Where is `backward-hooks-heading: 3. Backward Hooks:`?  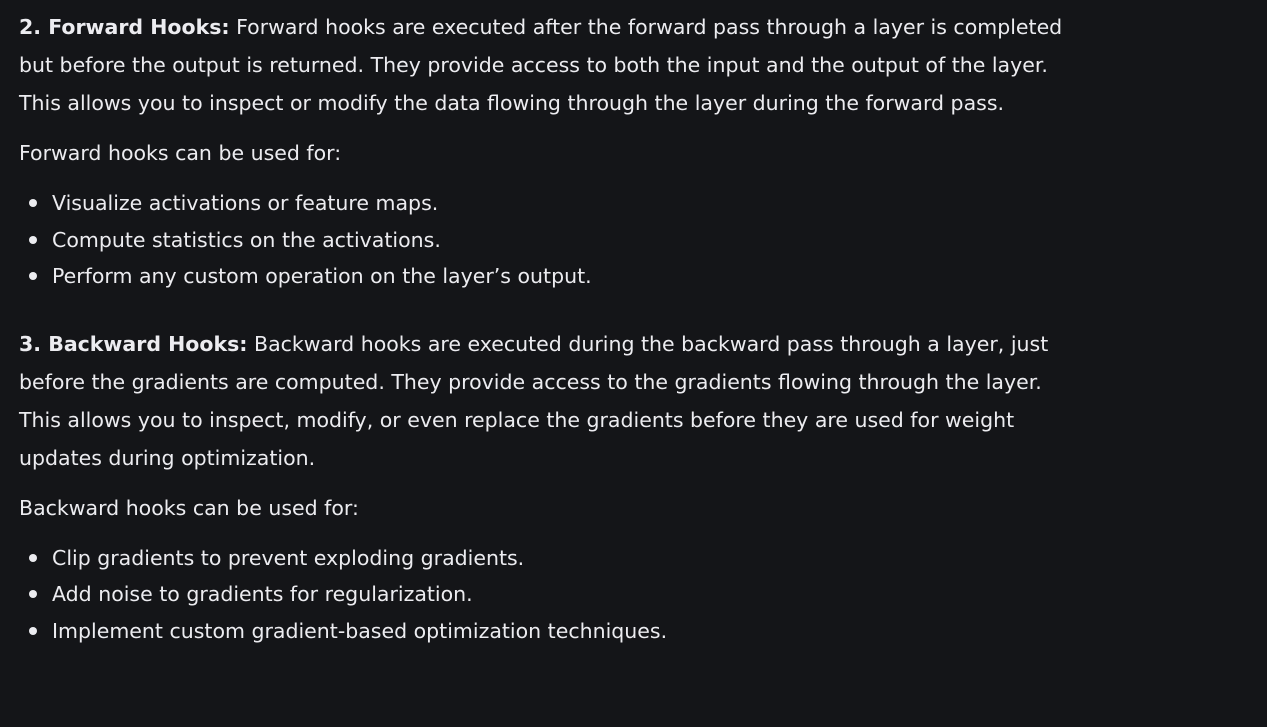 backward-hooks-heading: 3. Backward Hooks: is located at coordinates (133, 343).